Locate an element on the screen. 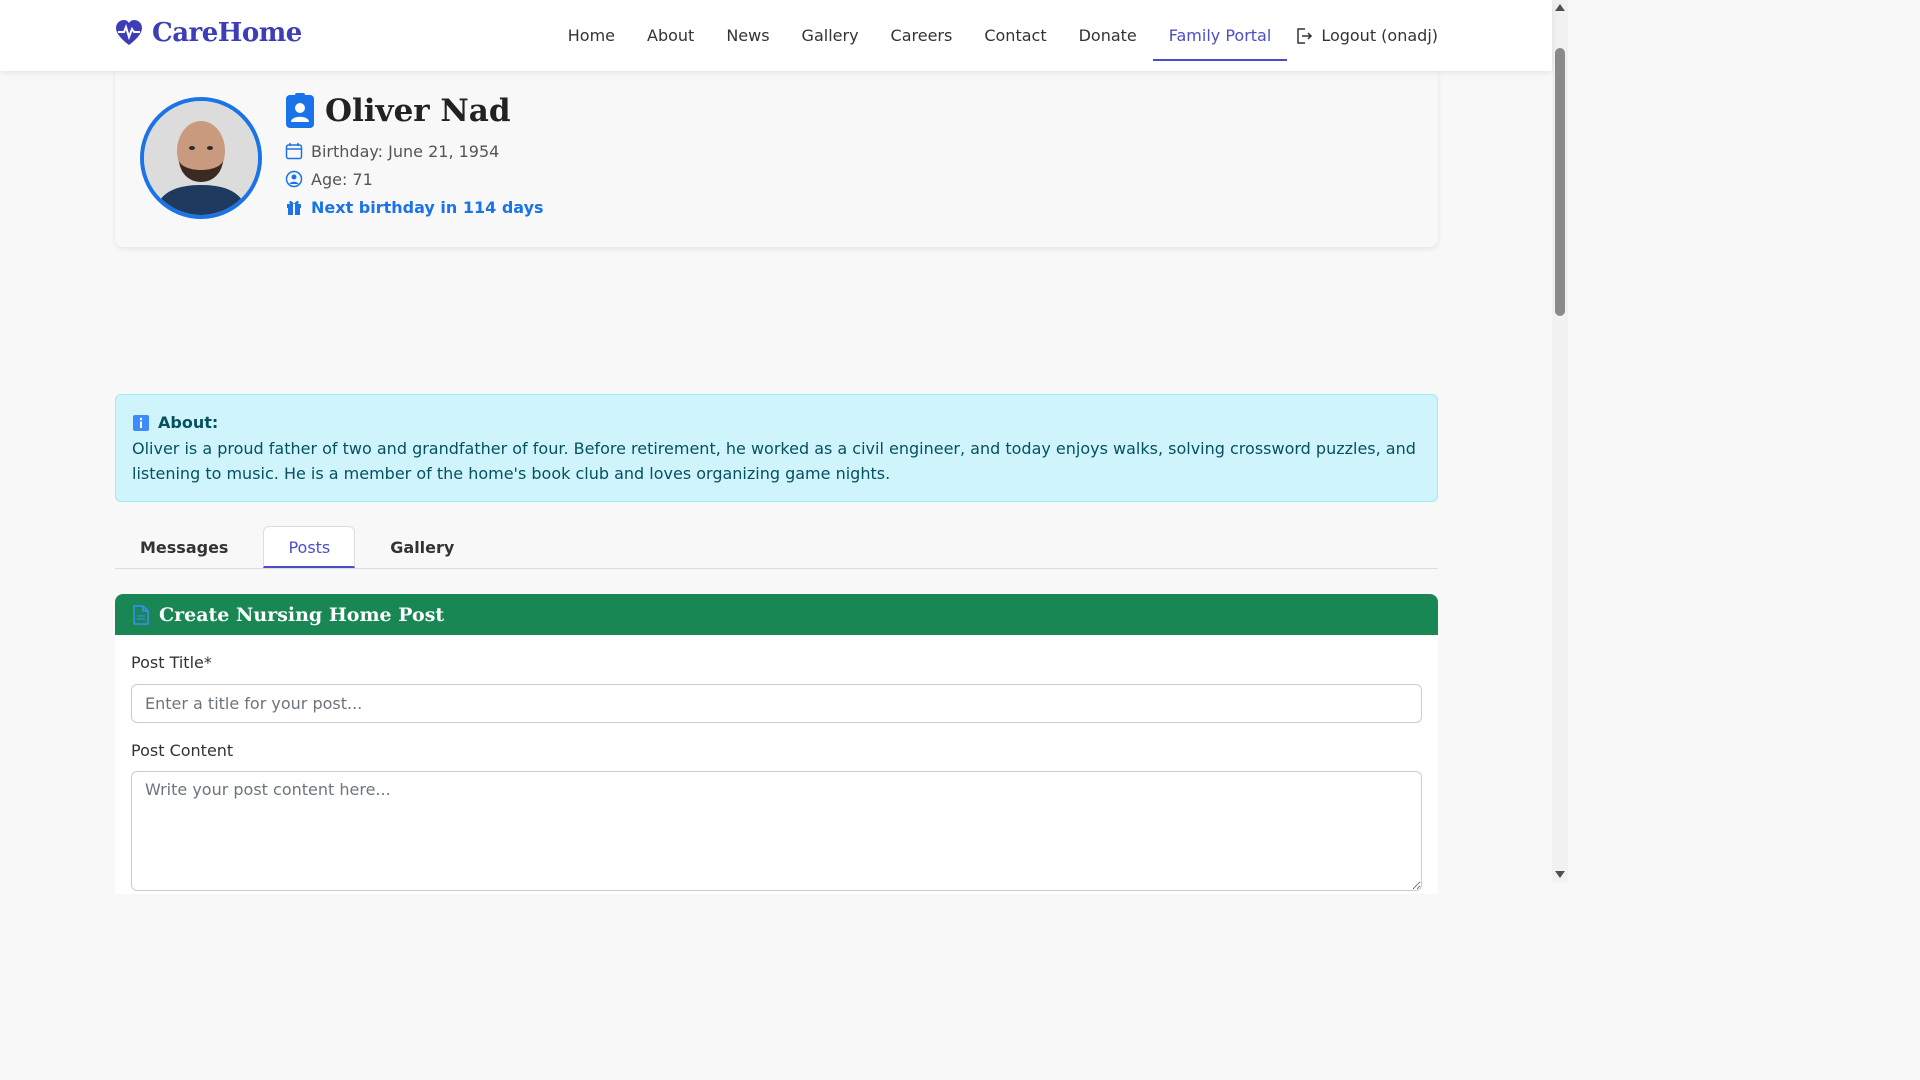 The image size is (1920, 1080). name-row: Oliver Nad is located at coordinates (414, 111).